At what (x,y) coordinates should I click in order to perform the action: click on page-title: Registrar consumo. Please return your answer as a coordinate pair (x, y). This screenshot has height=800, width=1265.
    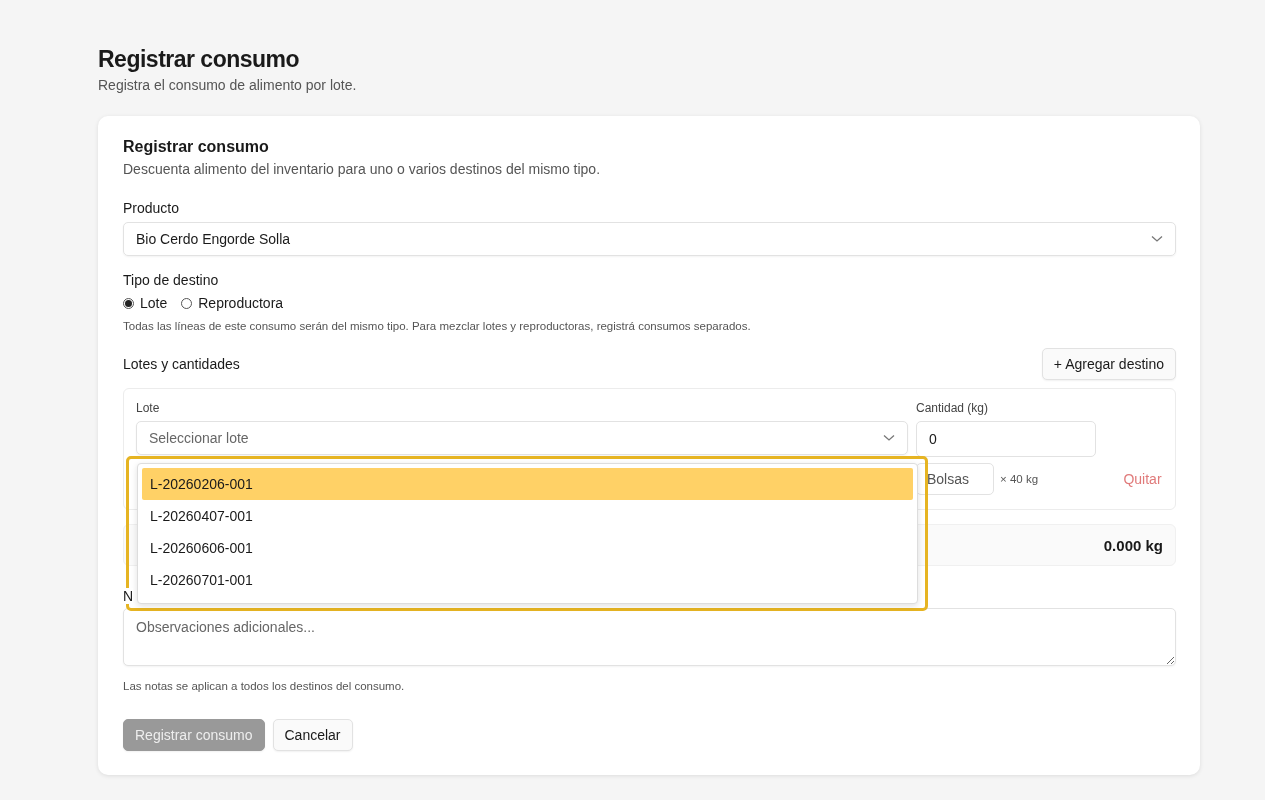
    Looking at the image, I should click on (199, 59).